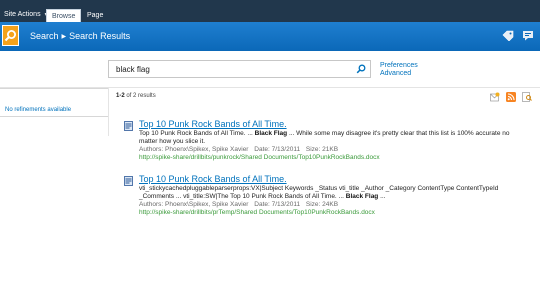 The image size is (540, 292). What do you see at coordinates (270, 36) in the screenshot?
I see `title-bar: Search ▶ Search Results` at bounding box center [270, 36].